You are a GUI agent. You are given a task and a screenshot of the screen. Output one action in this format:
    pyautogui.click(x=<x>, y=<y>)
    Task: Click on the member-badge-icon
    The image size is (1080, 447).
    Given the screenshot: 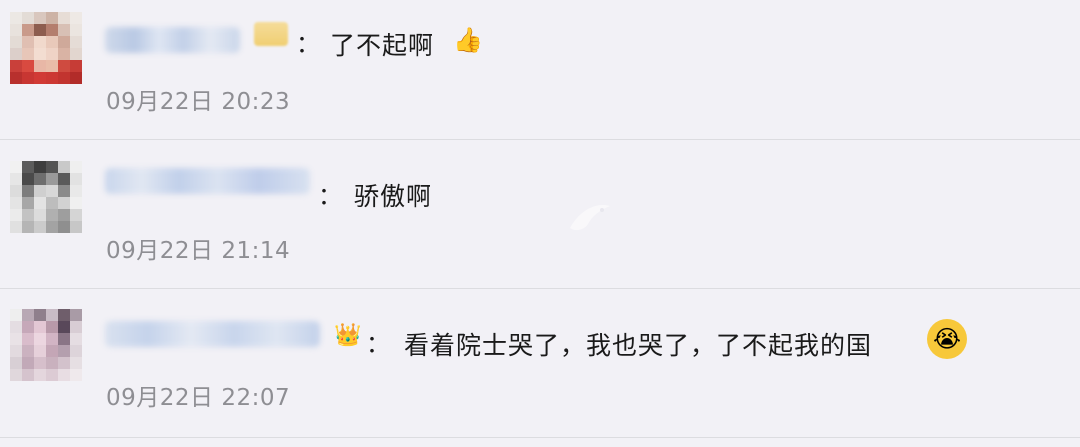 What is the action you would take?
    pyautogui.click(x=271, y=34)
    